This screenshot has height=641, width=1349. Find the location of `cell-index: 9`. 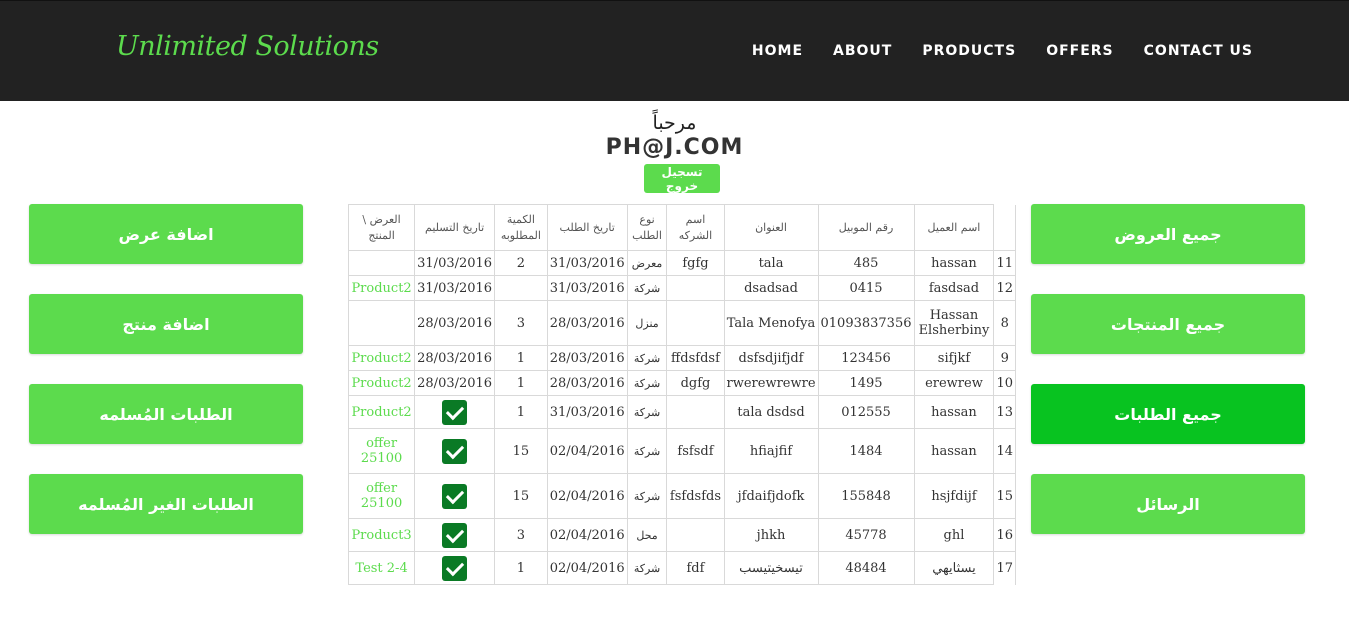

cell-index: 9 is located at coordinates (1004, 358).